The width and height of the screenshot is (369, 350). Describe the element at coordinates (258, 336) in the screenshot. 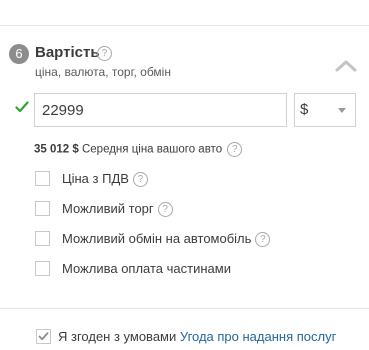

I see `terms-link: Угода про надання послуг` at that location.